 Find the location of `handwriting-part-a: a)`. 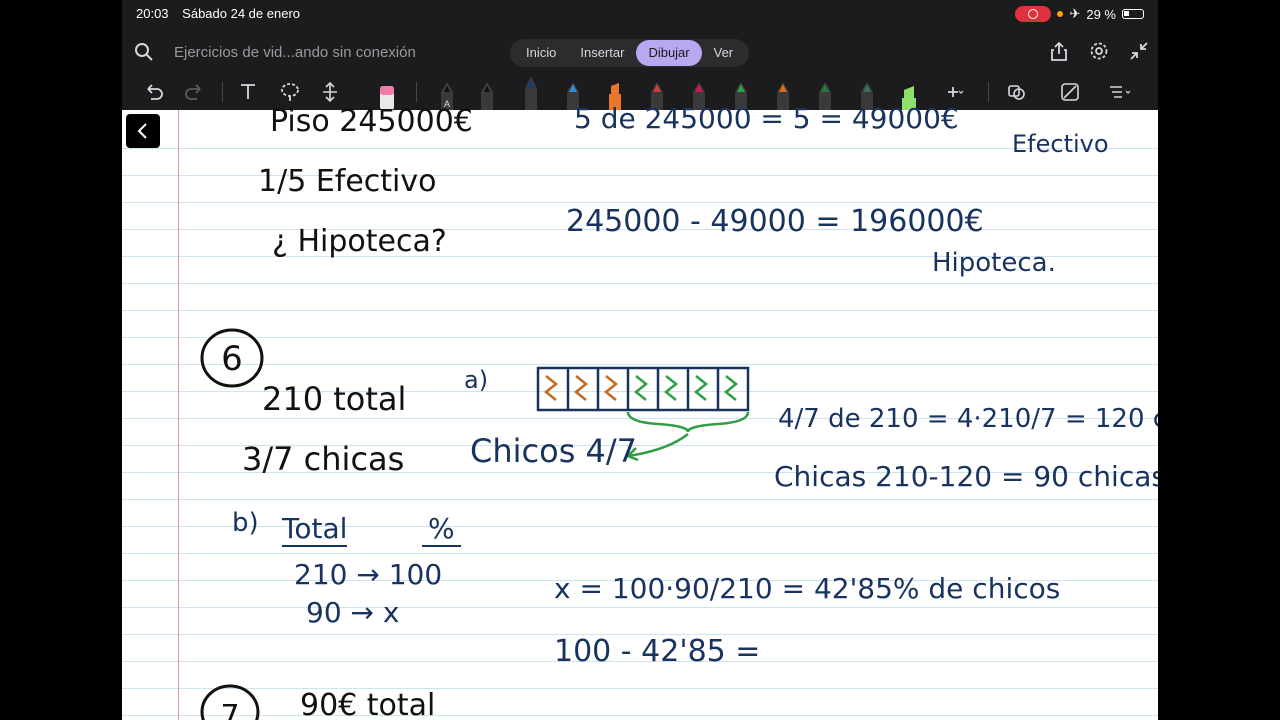

handwriting-part-a: a) is located at coordinates (476, 380).